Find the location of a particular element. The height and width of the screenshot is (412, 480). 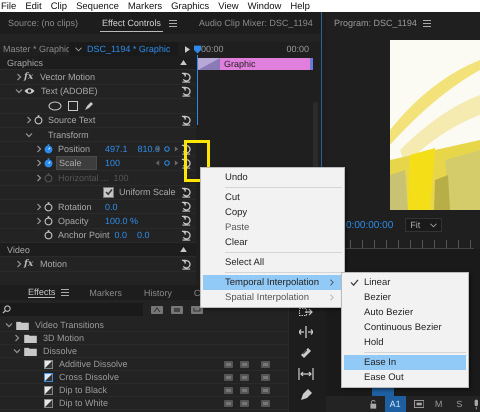

checkbox is located at coordinates (108, 192).